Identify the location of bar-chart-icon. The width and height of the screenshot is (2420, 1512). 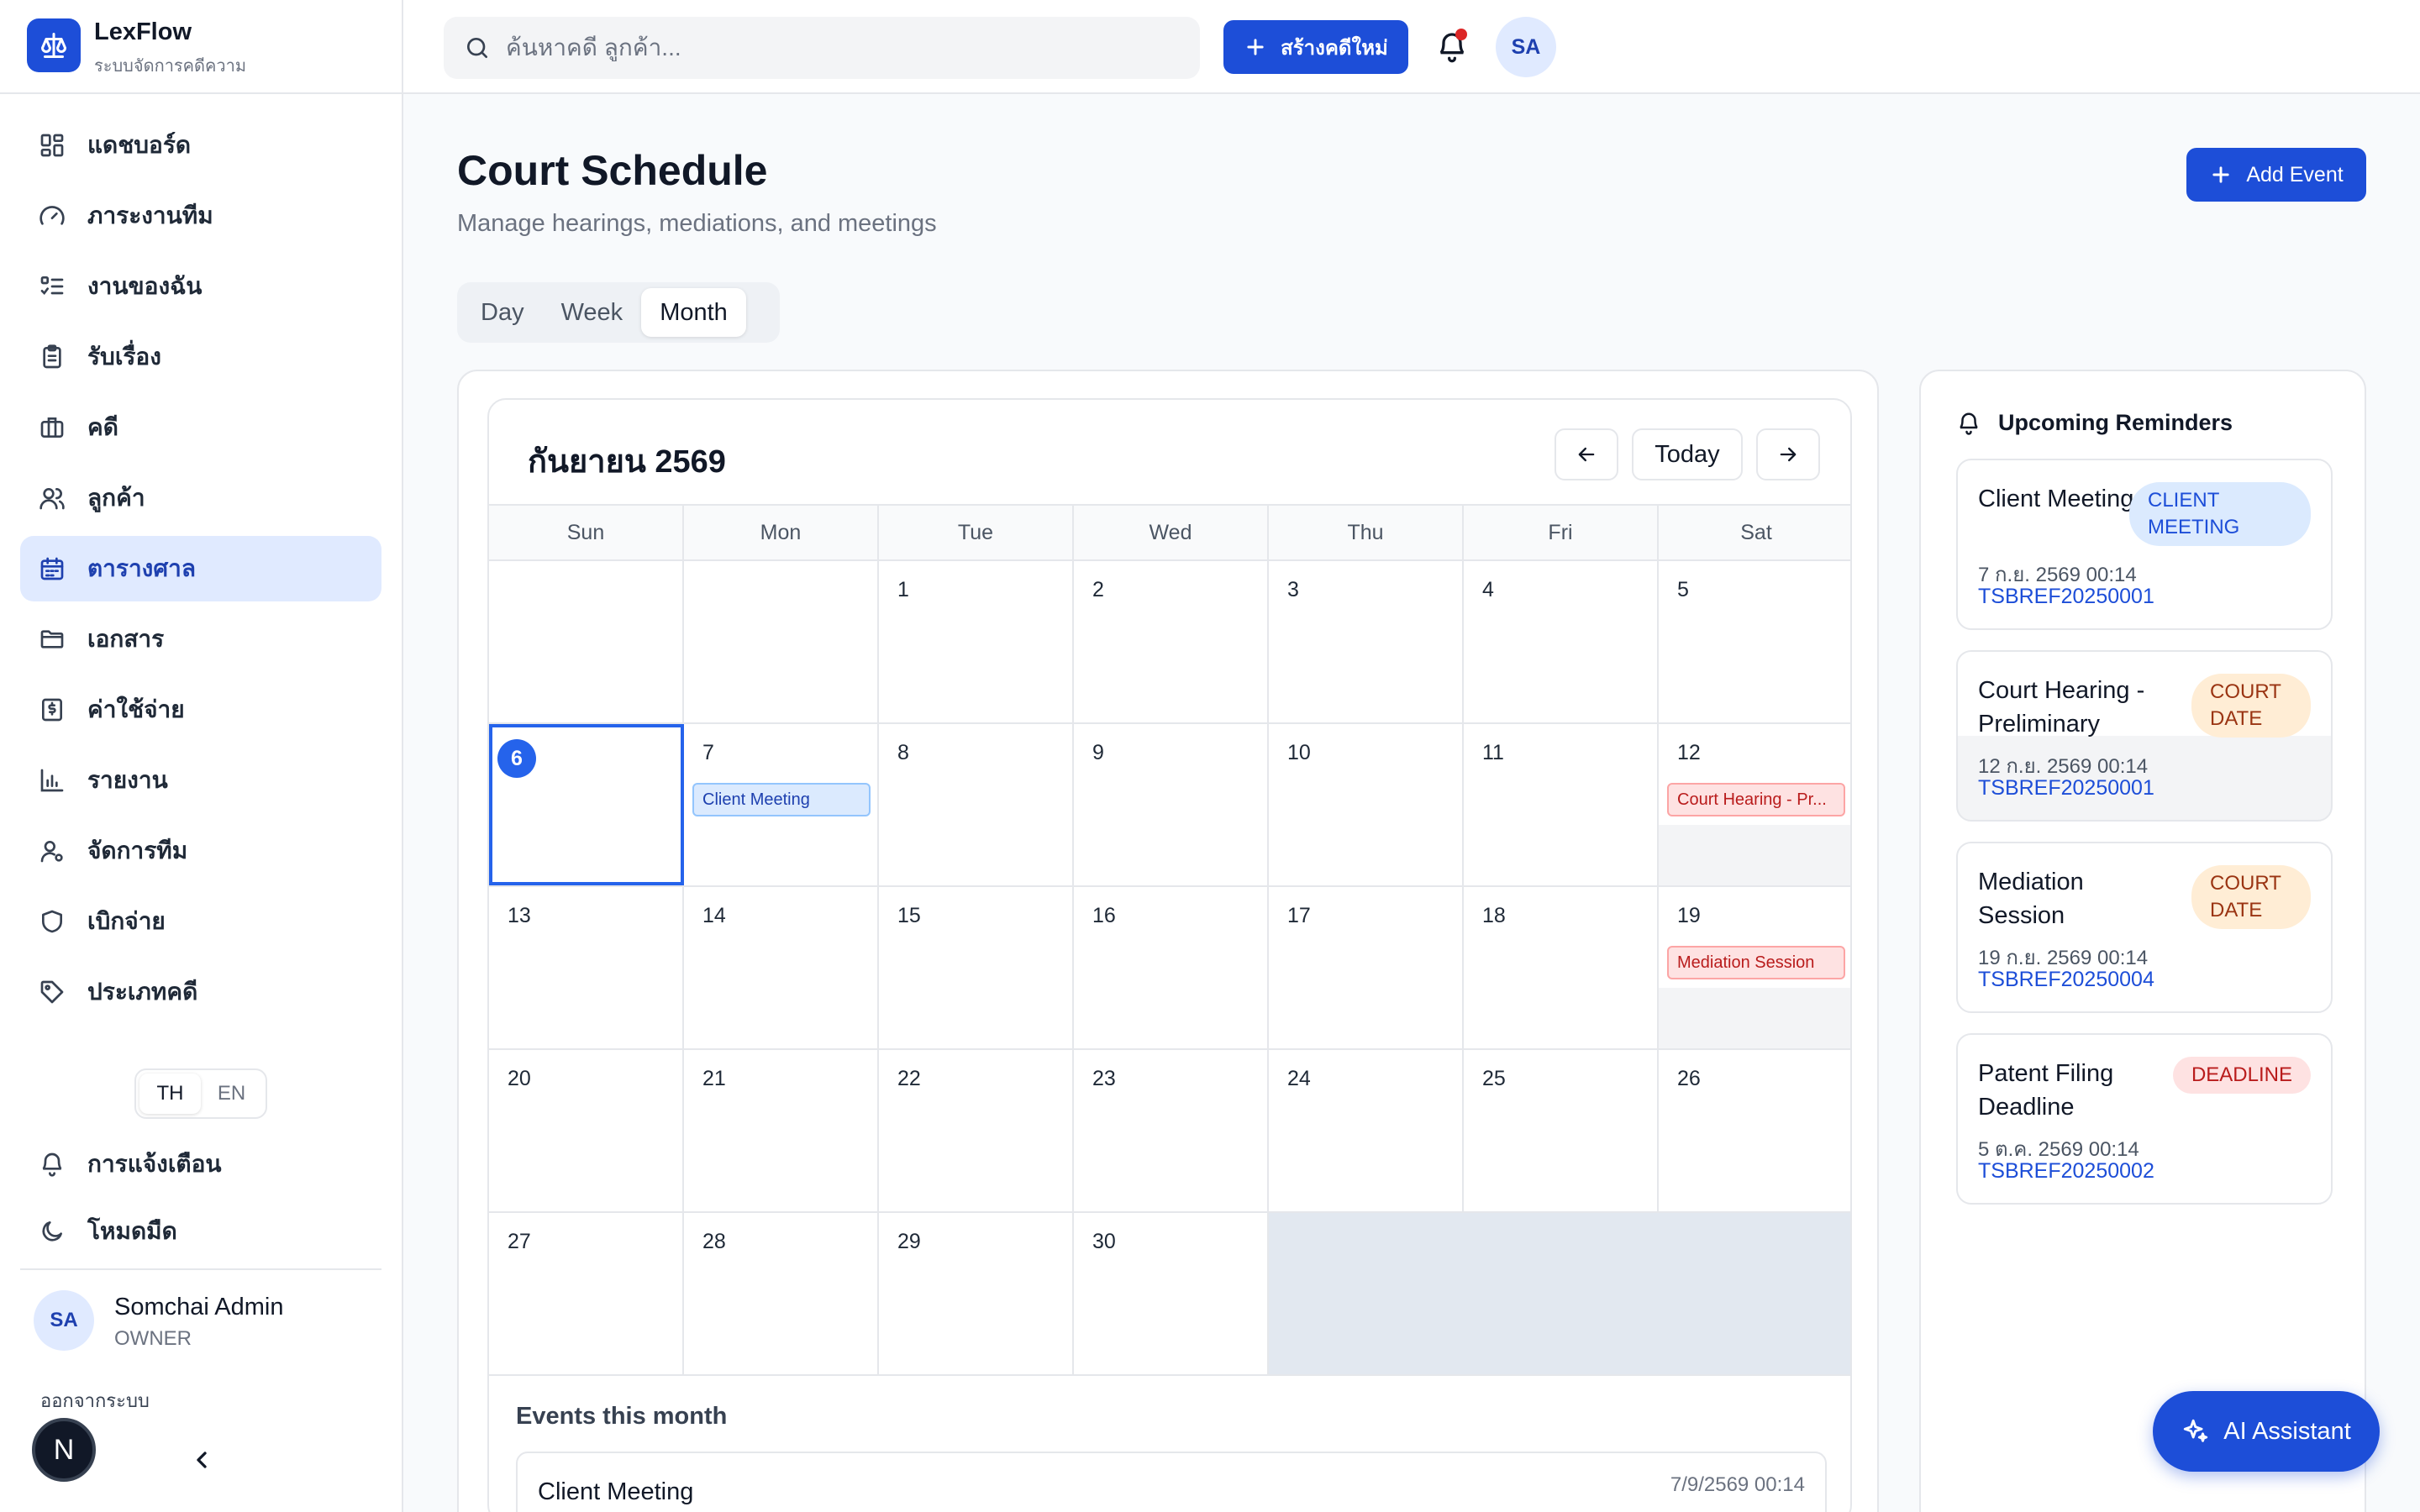
(52, 780).